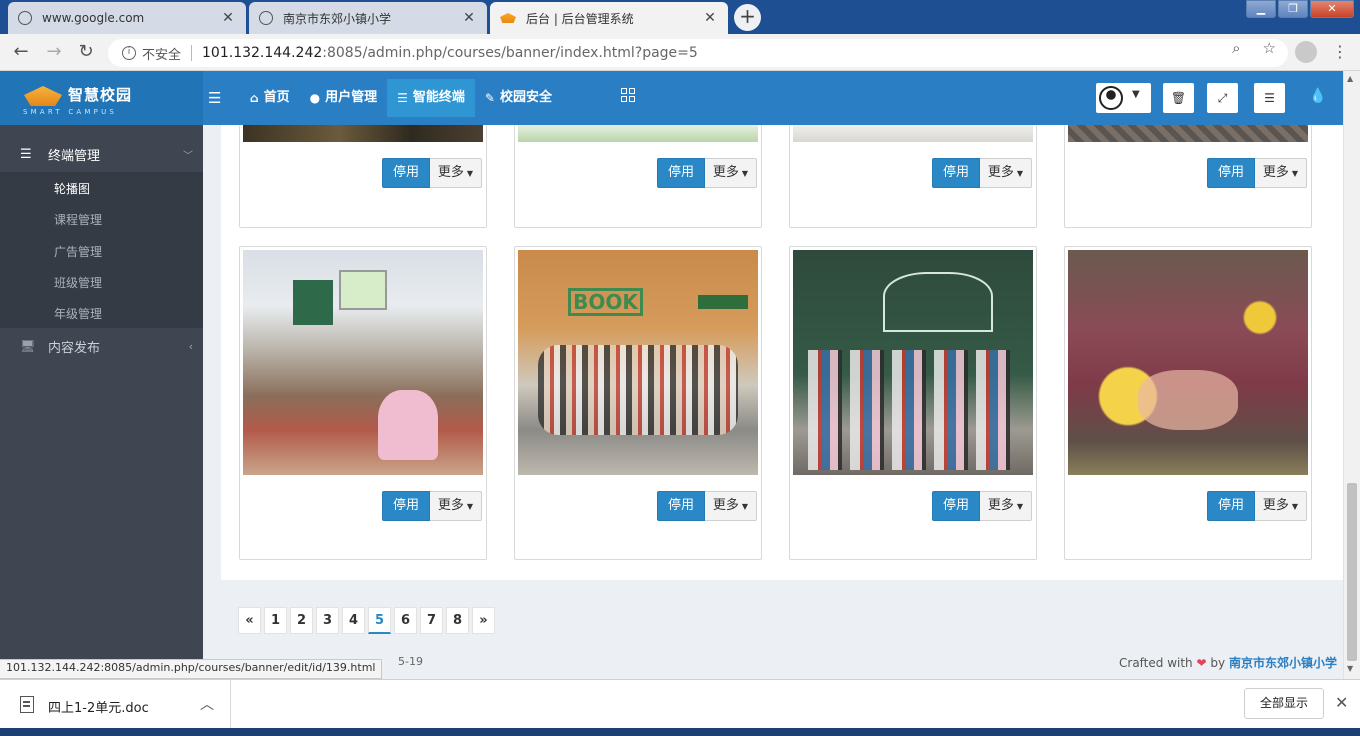 Image resolution: width=1360 pixels, height=736 pixels. I want to click on green-arrow-sign, so click(723, 302).